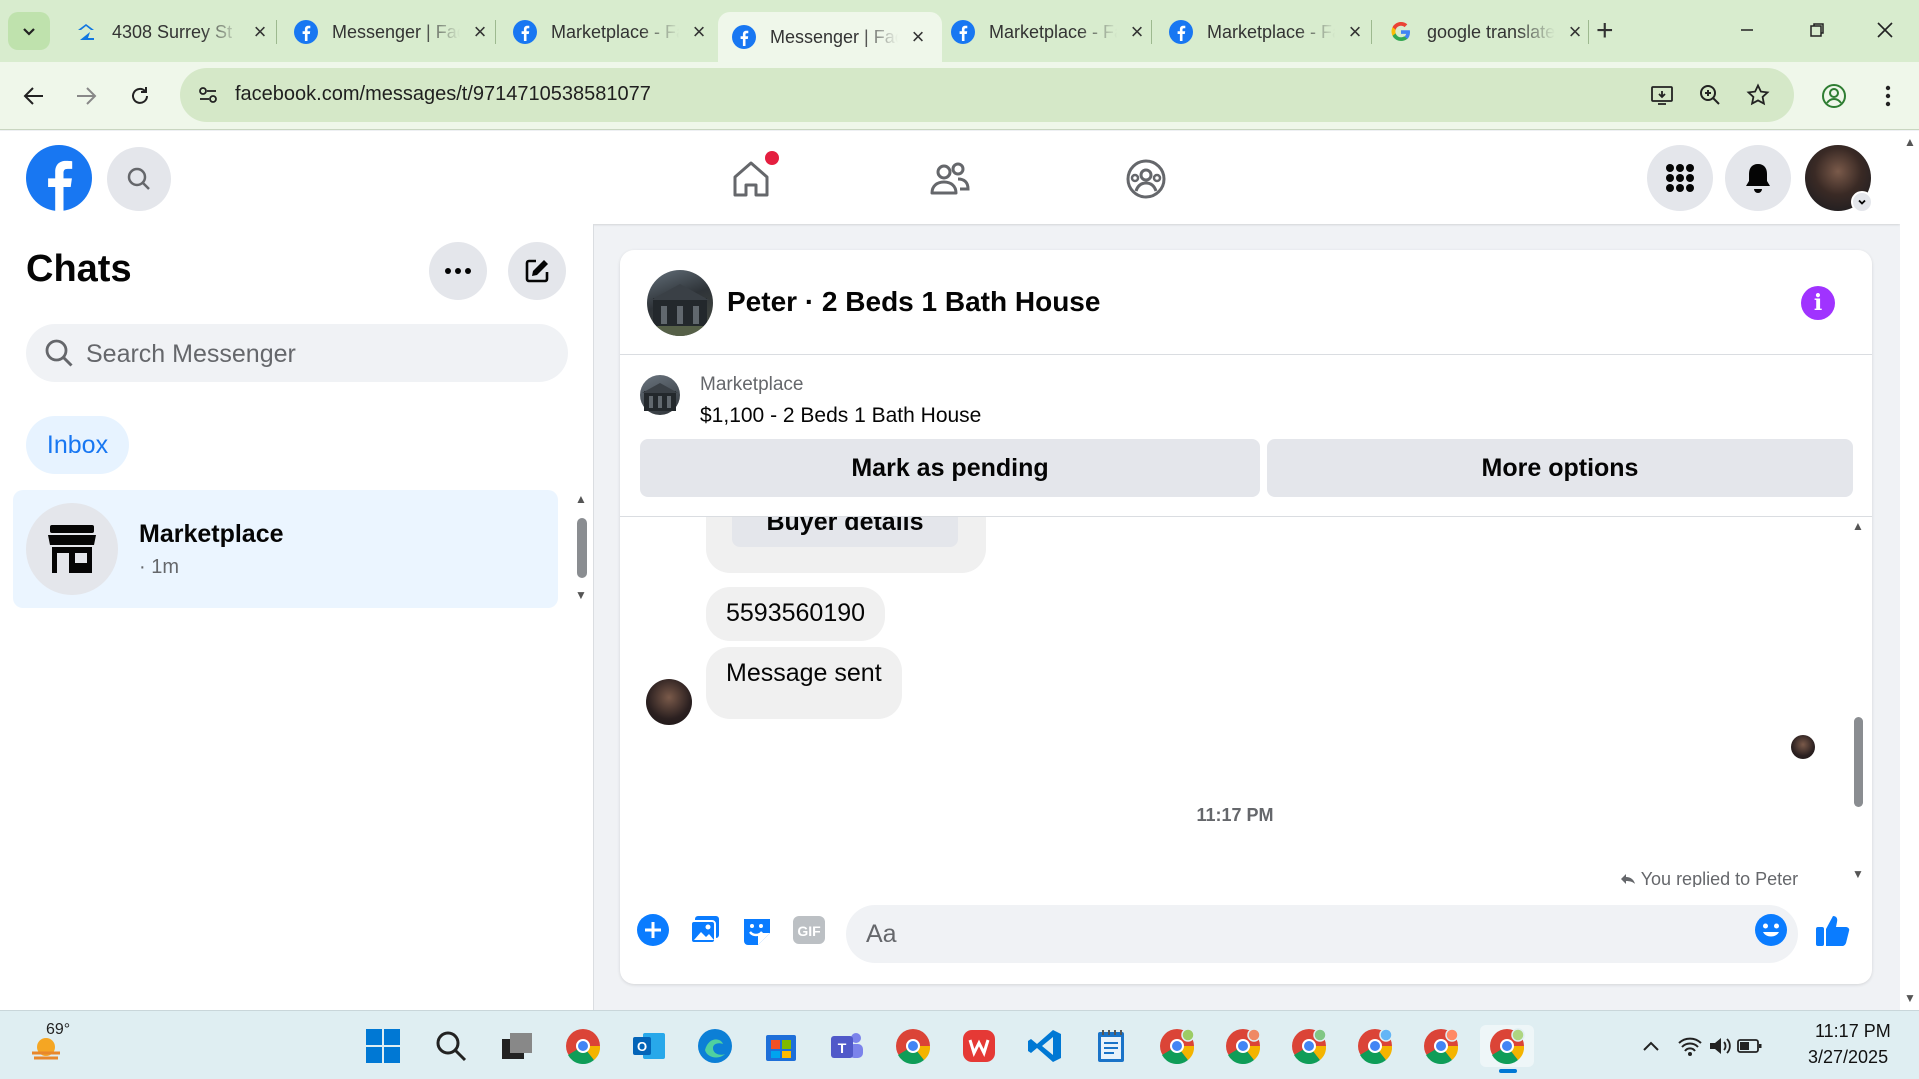 This screenshot has height=1079, width=1919. Describe the element at coordinates (1909, 570) in the screenshot. I see `page-scrollbar: ▲ ▼` at that location.